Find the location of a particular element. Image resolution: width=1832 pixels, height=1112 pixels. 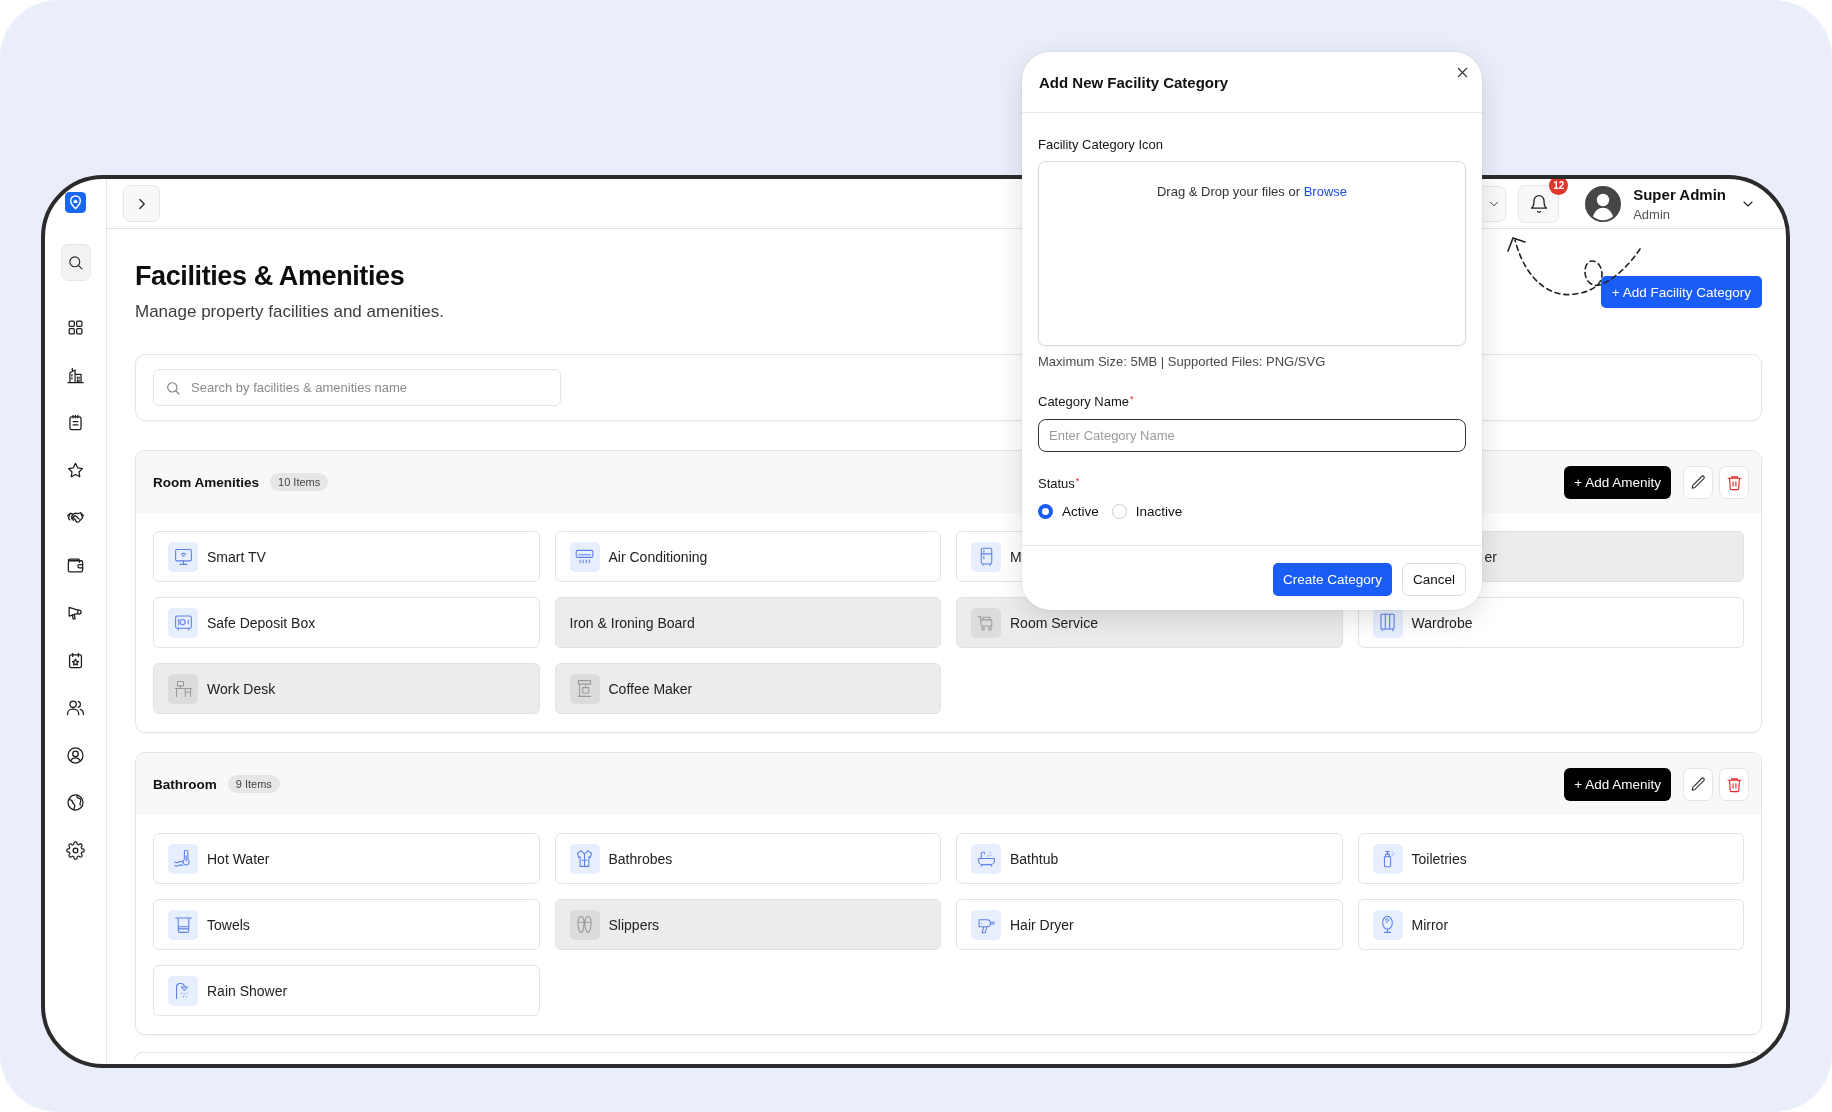

bathtub-icon is located at coordinates (986, 858).